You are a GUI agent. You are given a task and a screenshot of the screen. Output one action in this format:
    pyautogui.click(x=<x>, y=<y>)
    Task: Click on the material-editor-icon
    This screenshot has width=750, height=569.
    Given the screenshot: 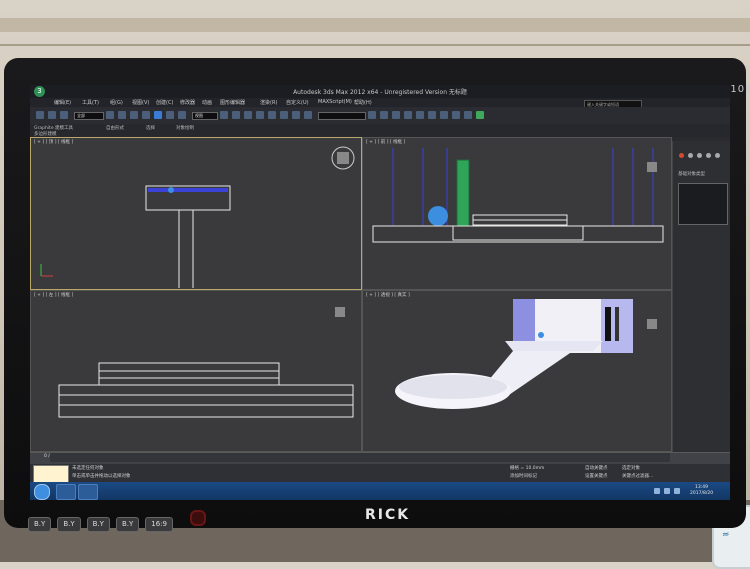 What is the action you would take?
    pyautogui.click(x=444, y=115)
    